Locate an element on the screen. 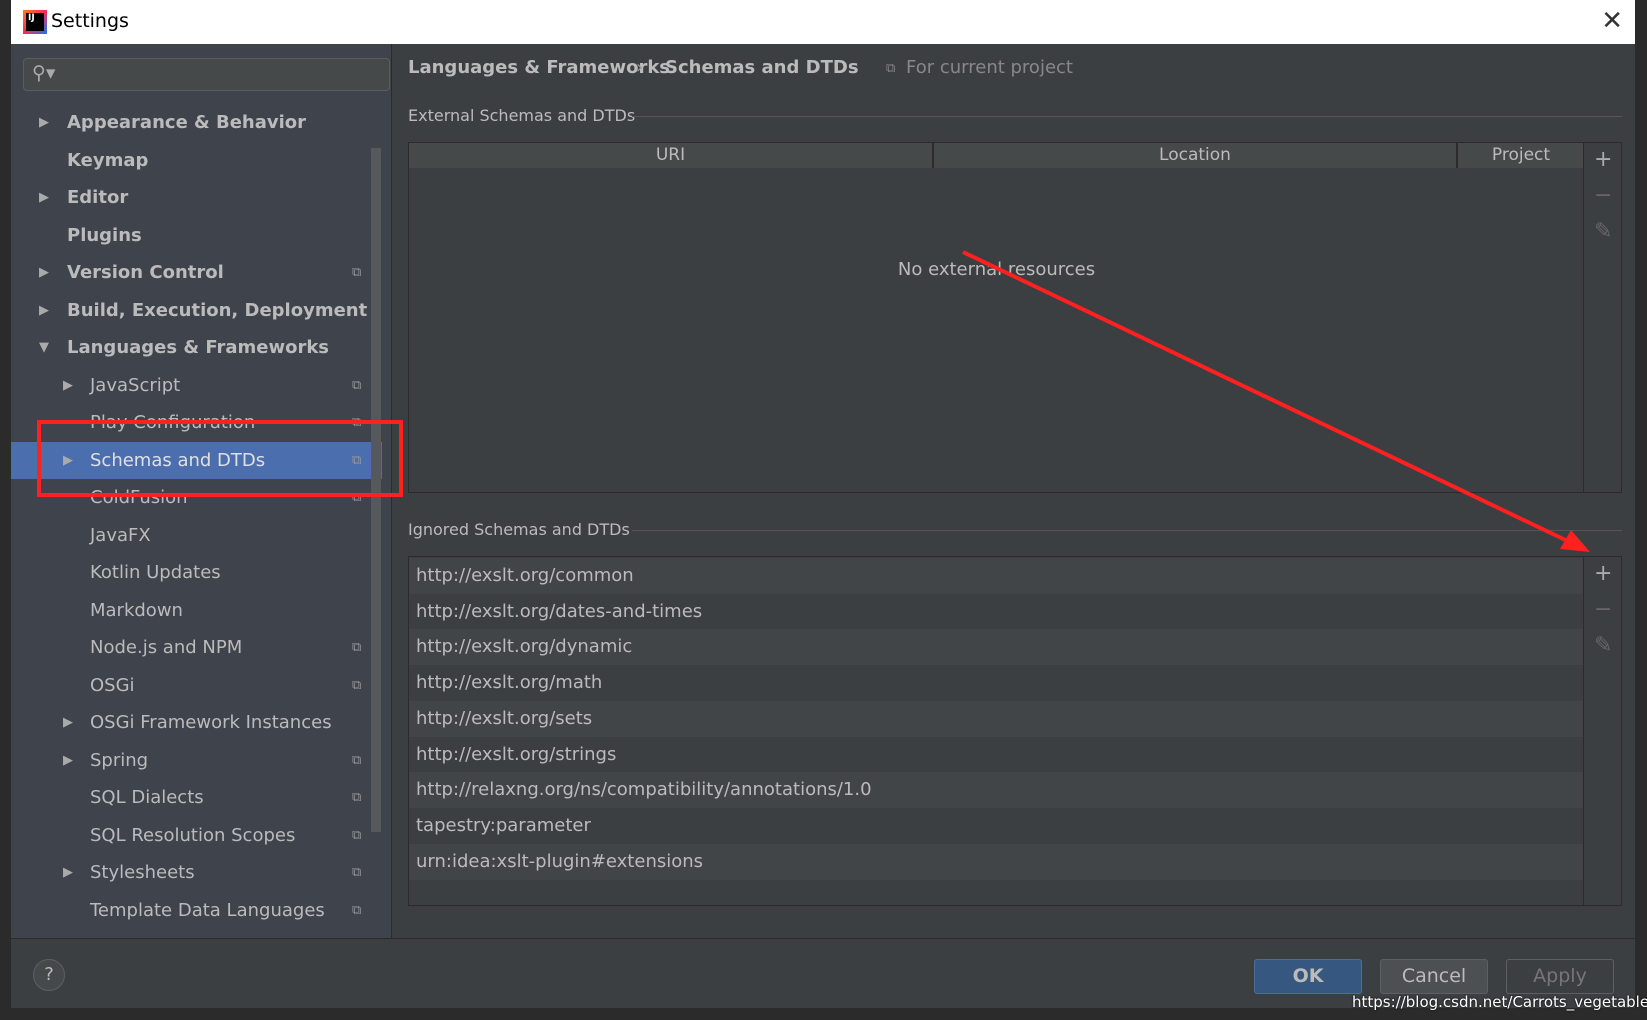 This screenshot has height=1020, width=1647. annotation-arrow is located at coordinates (1270, 399).